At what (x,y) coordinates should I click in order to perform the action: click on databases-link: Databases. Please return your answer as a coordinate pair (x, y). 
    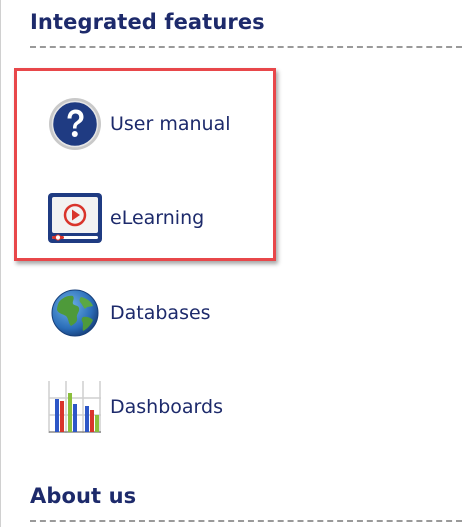
    Looking at the image, I should click on (129, 313).